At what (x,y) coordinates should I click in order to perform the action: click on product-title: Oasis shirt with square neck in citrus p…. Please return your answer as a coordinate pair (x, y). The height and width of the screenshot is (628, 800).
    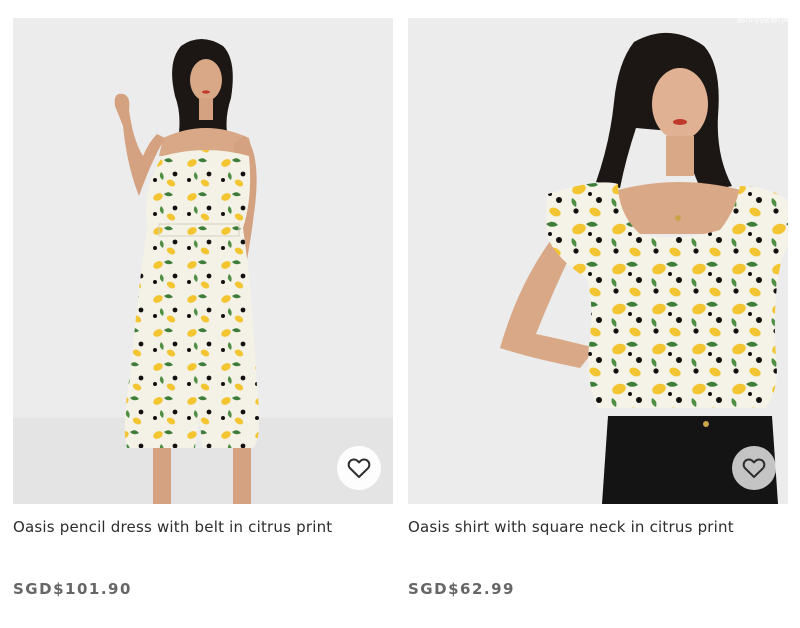
    Looking at the image, I should click on (571, 527).